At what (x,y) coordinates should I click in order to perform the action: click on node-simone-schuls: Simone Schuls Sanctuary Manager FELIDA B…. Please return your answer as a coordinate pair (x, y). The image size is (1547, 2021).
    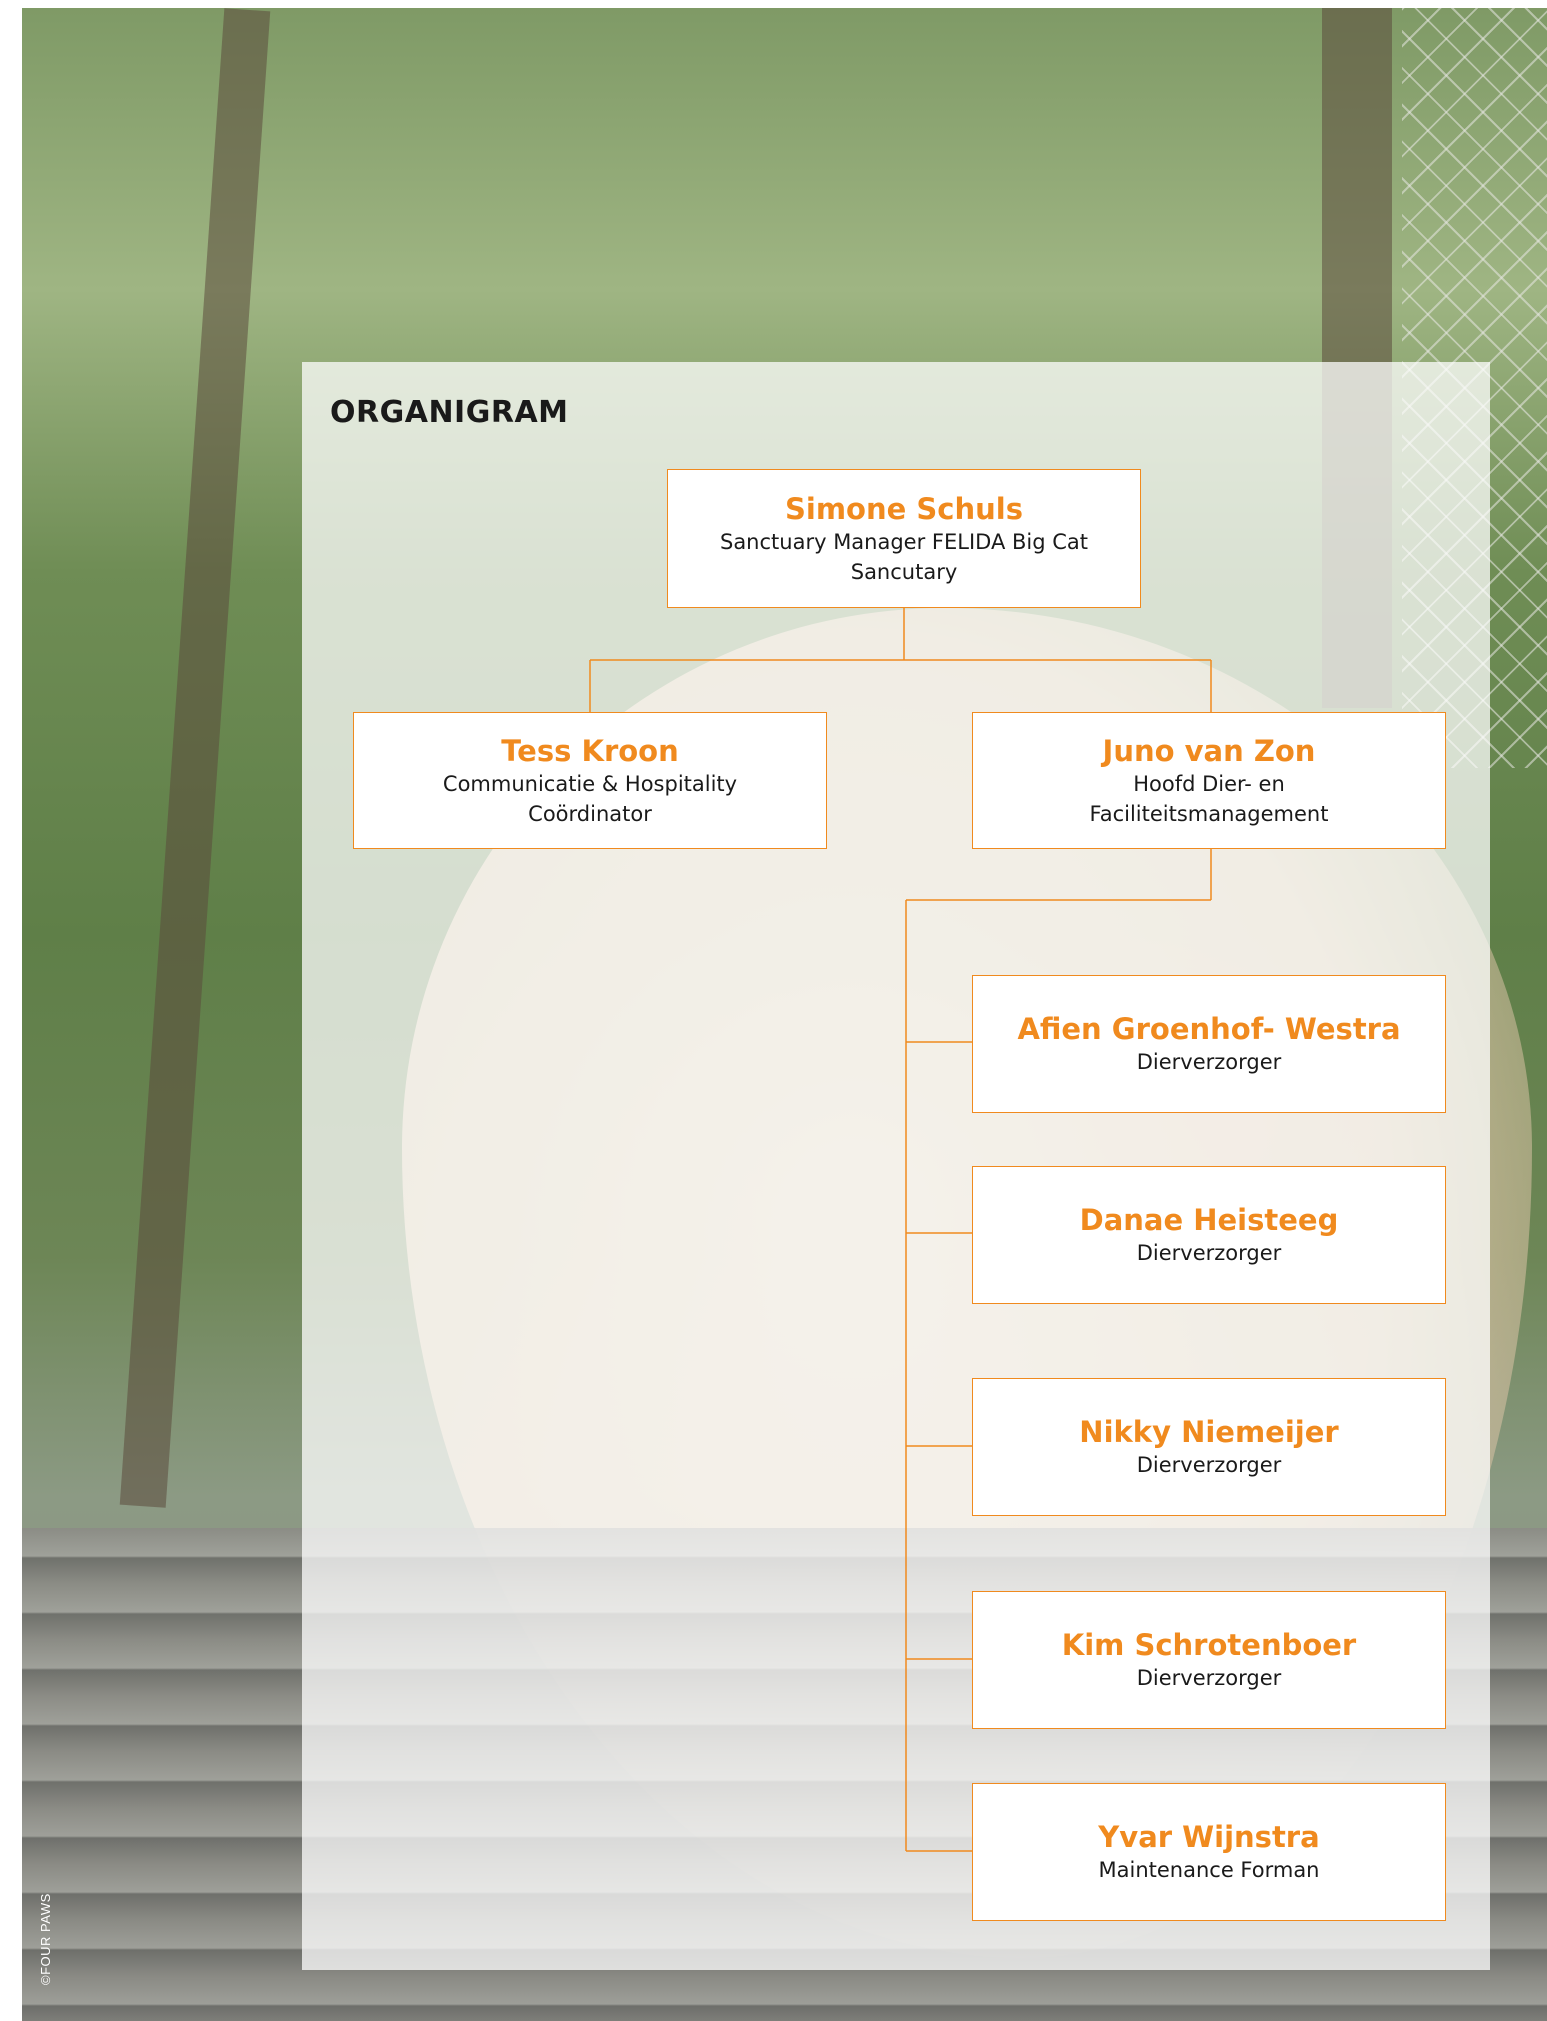
    Looking at the image, I should click on (904, 538).